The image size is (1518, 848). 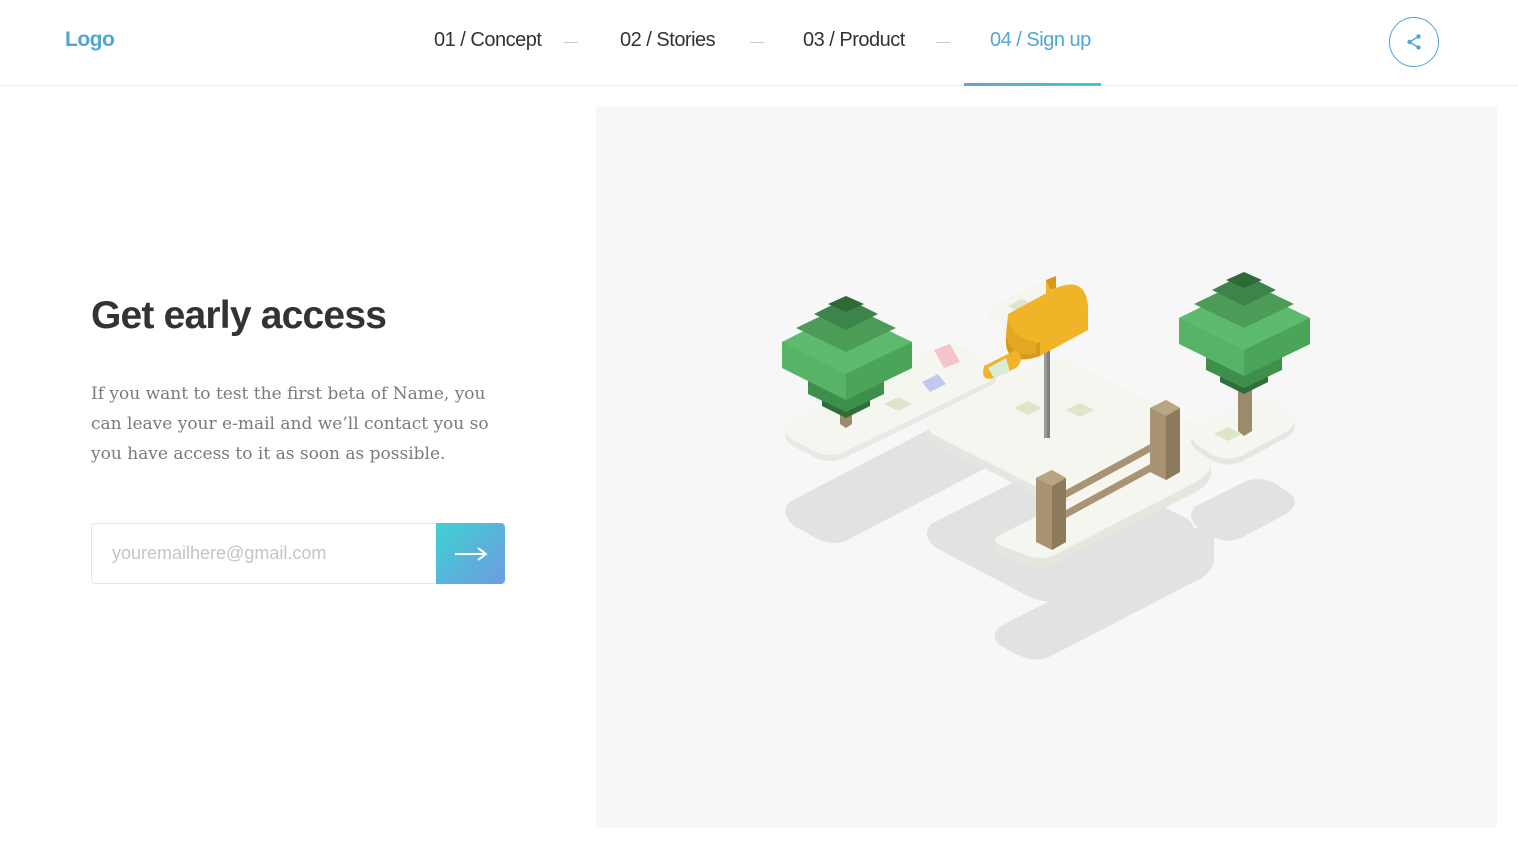 I want to click on submit-button, so click(x=470, y=553).